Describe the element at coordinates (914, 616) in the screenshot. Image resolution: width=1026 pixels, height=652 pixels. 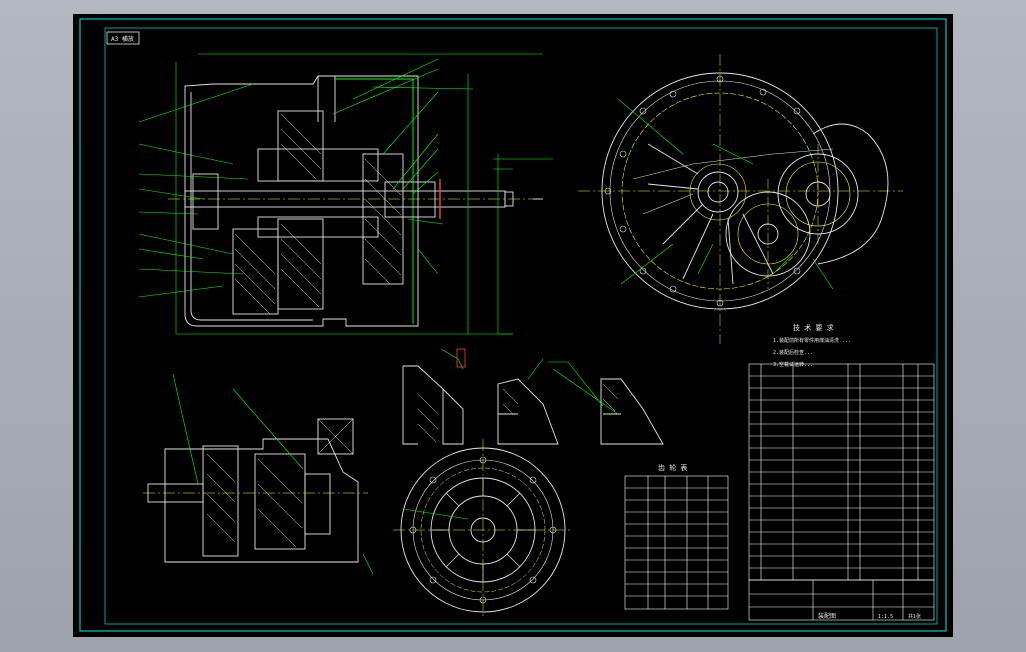
I see `drawing-sheet-count: 共1张` at that location.